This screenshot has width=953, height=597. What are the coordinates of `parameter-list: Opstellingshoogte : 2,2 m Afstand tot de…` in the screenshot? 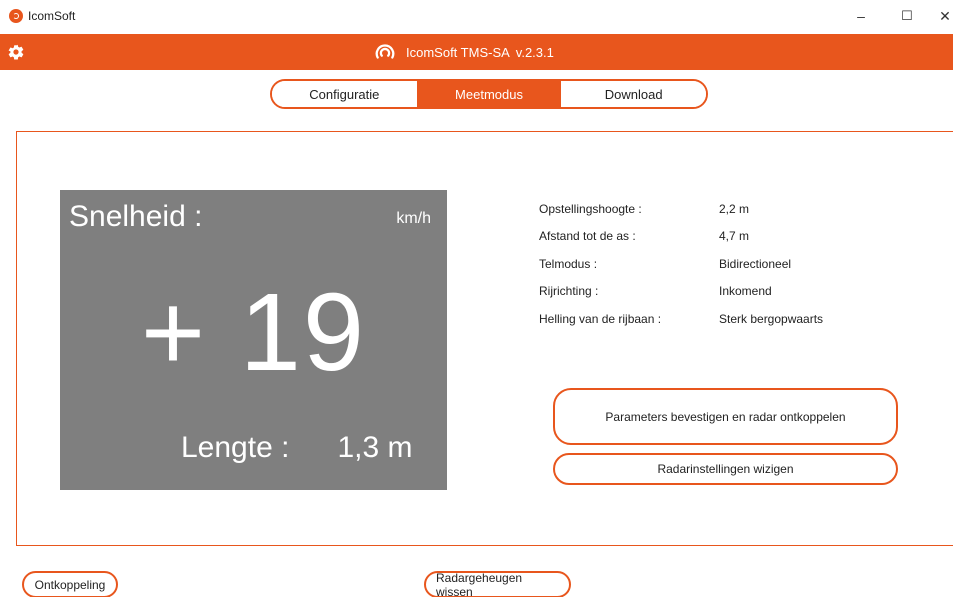 It's located at (681, 264).